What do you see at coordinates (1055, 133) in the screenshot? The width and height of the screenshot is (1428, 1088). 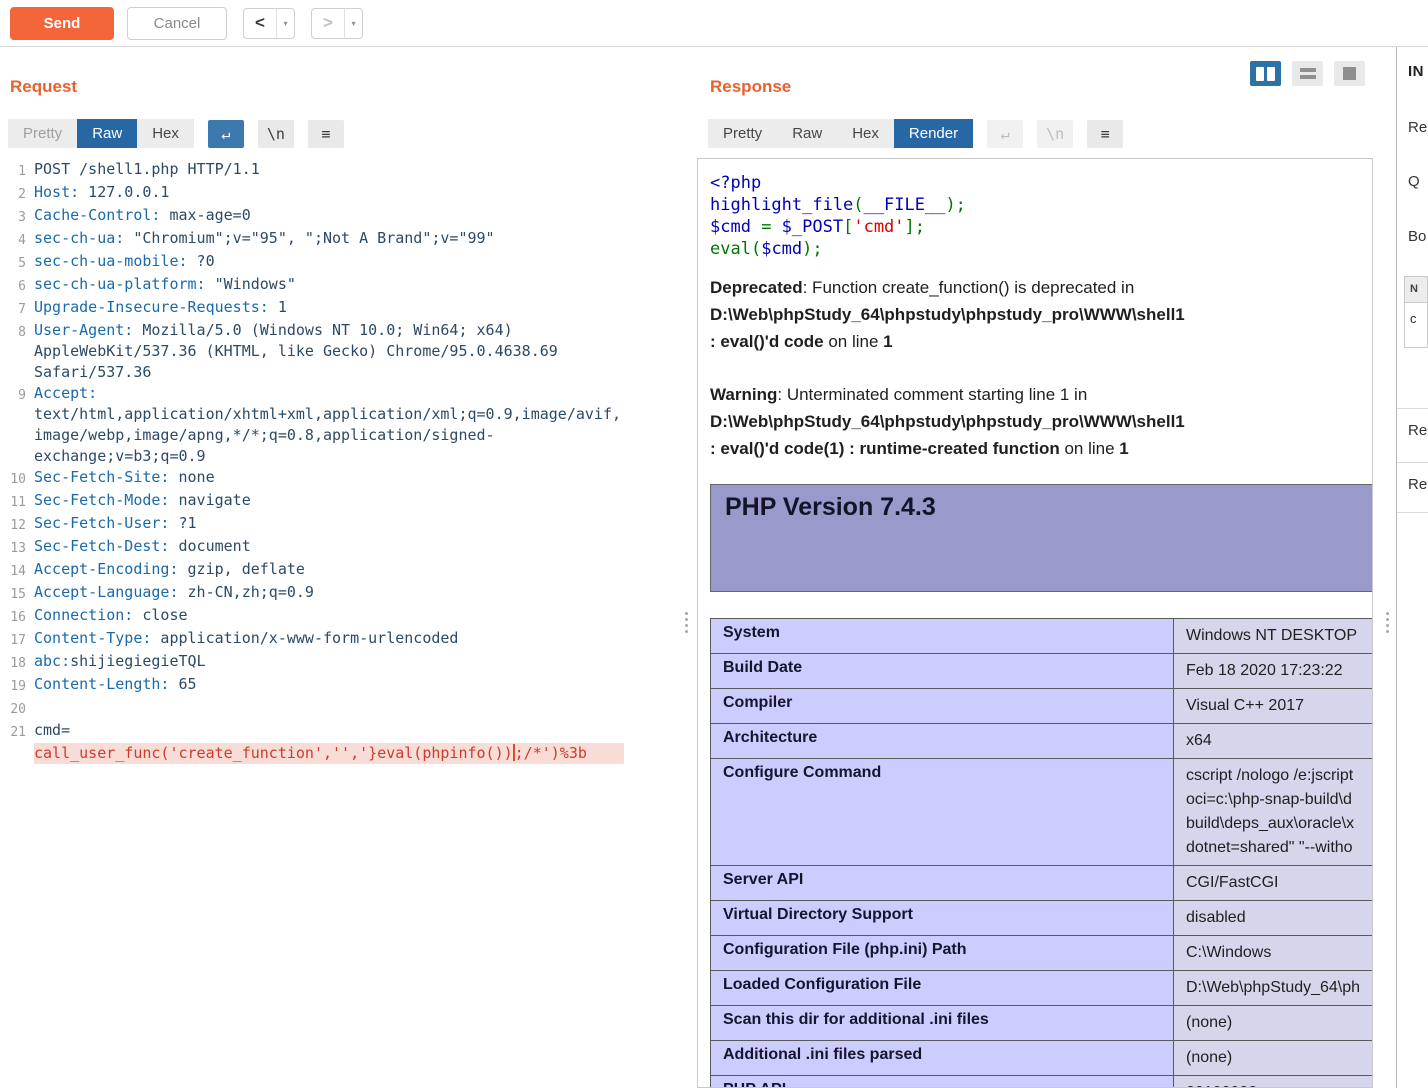 I see `newline-chars-button-disabled: \n` at bounding box center [1055, 133].